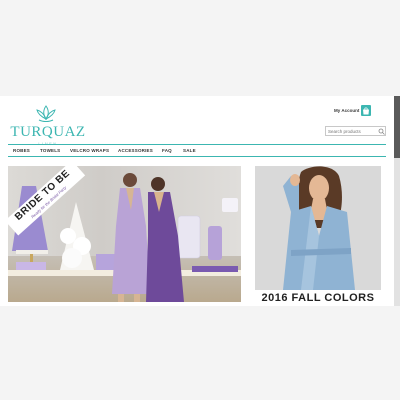 This screenshot has width=400, height=400. I want to click on nav-item-accessories: ACCESSORIES, so click(135, 150).